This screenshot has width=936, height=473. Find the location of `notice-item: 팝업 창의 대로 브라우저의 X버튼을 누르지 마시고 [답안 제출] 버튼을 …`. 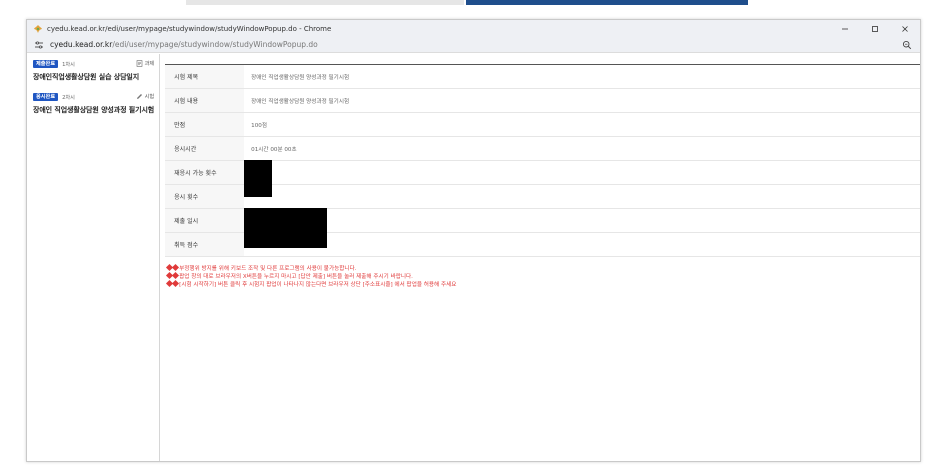

notice-item: 팝업 창의 대로 브라우저의 X버튼을 누르지 마시고 [답안 제출] 버튼을 … is located at coordinates (543, 276).